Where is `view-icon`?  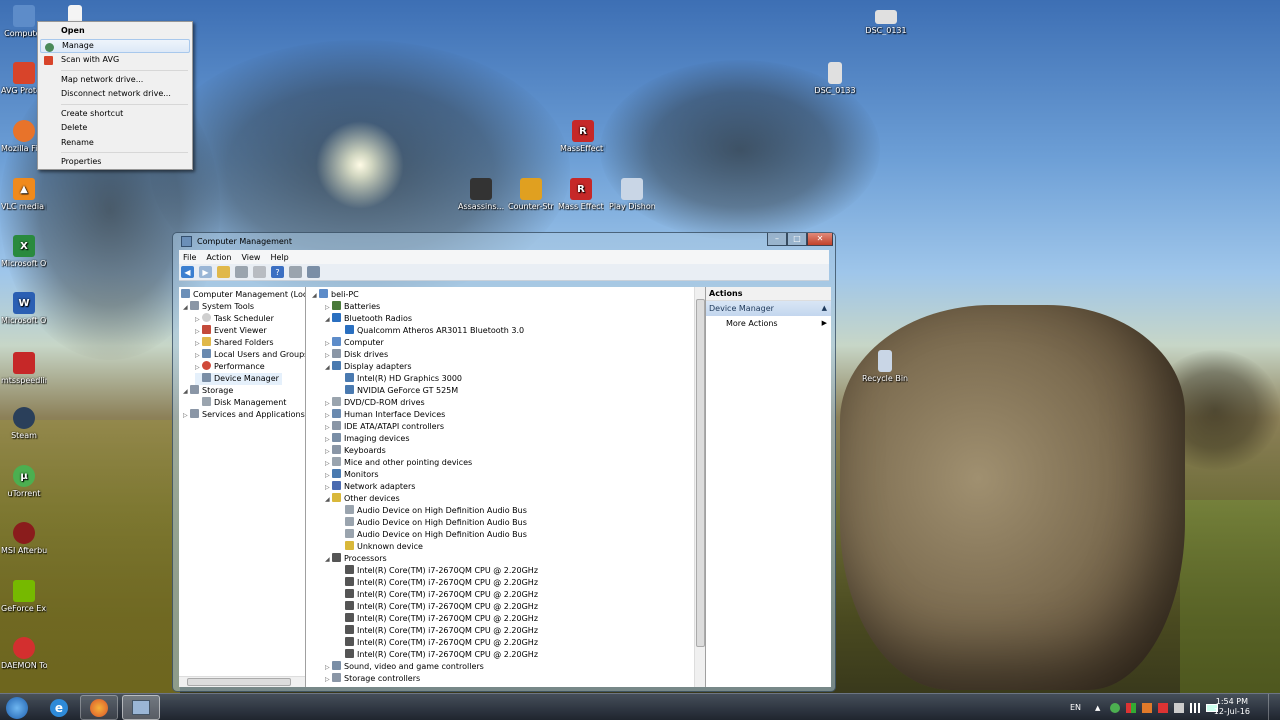
view-icon is located at coordinates (295, 272).